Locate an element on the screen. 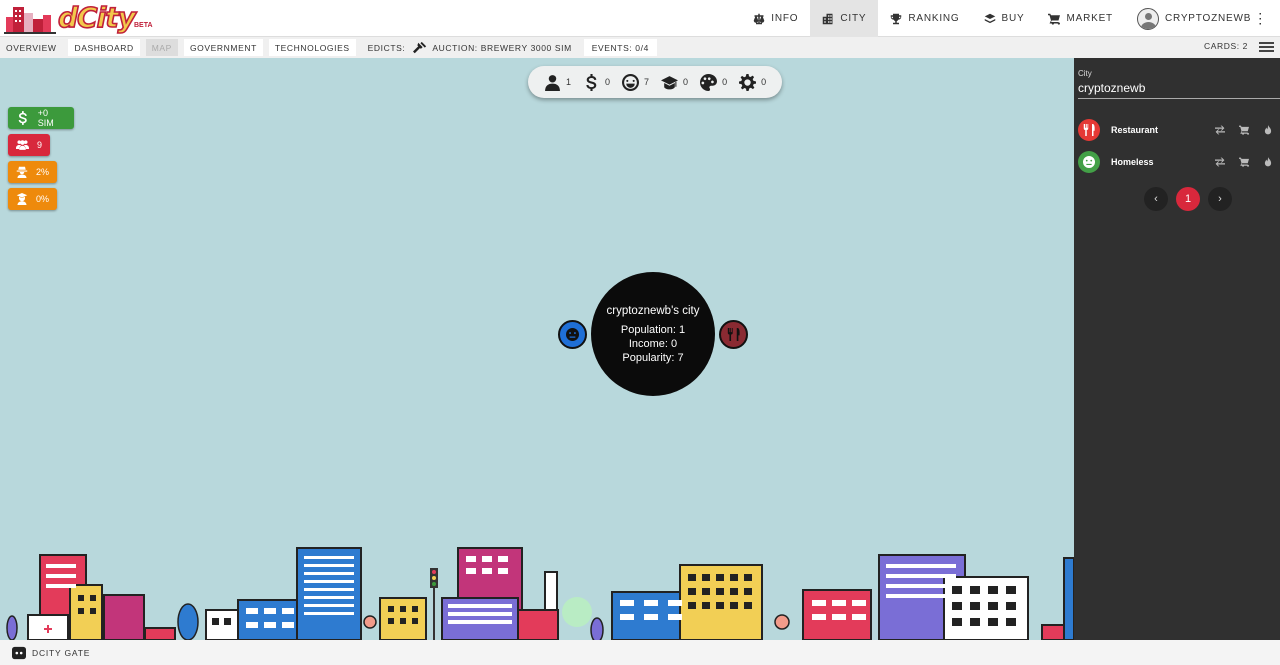 This screenshot has width=1280, height=665. beta-badge: BETA is located at coordinates (143, 25).